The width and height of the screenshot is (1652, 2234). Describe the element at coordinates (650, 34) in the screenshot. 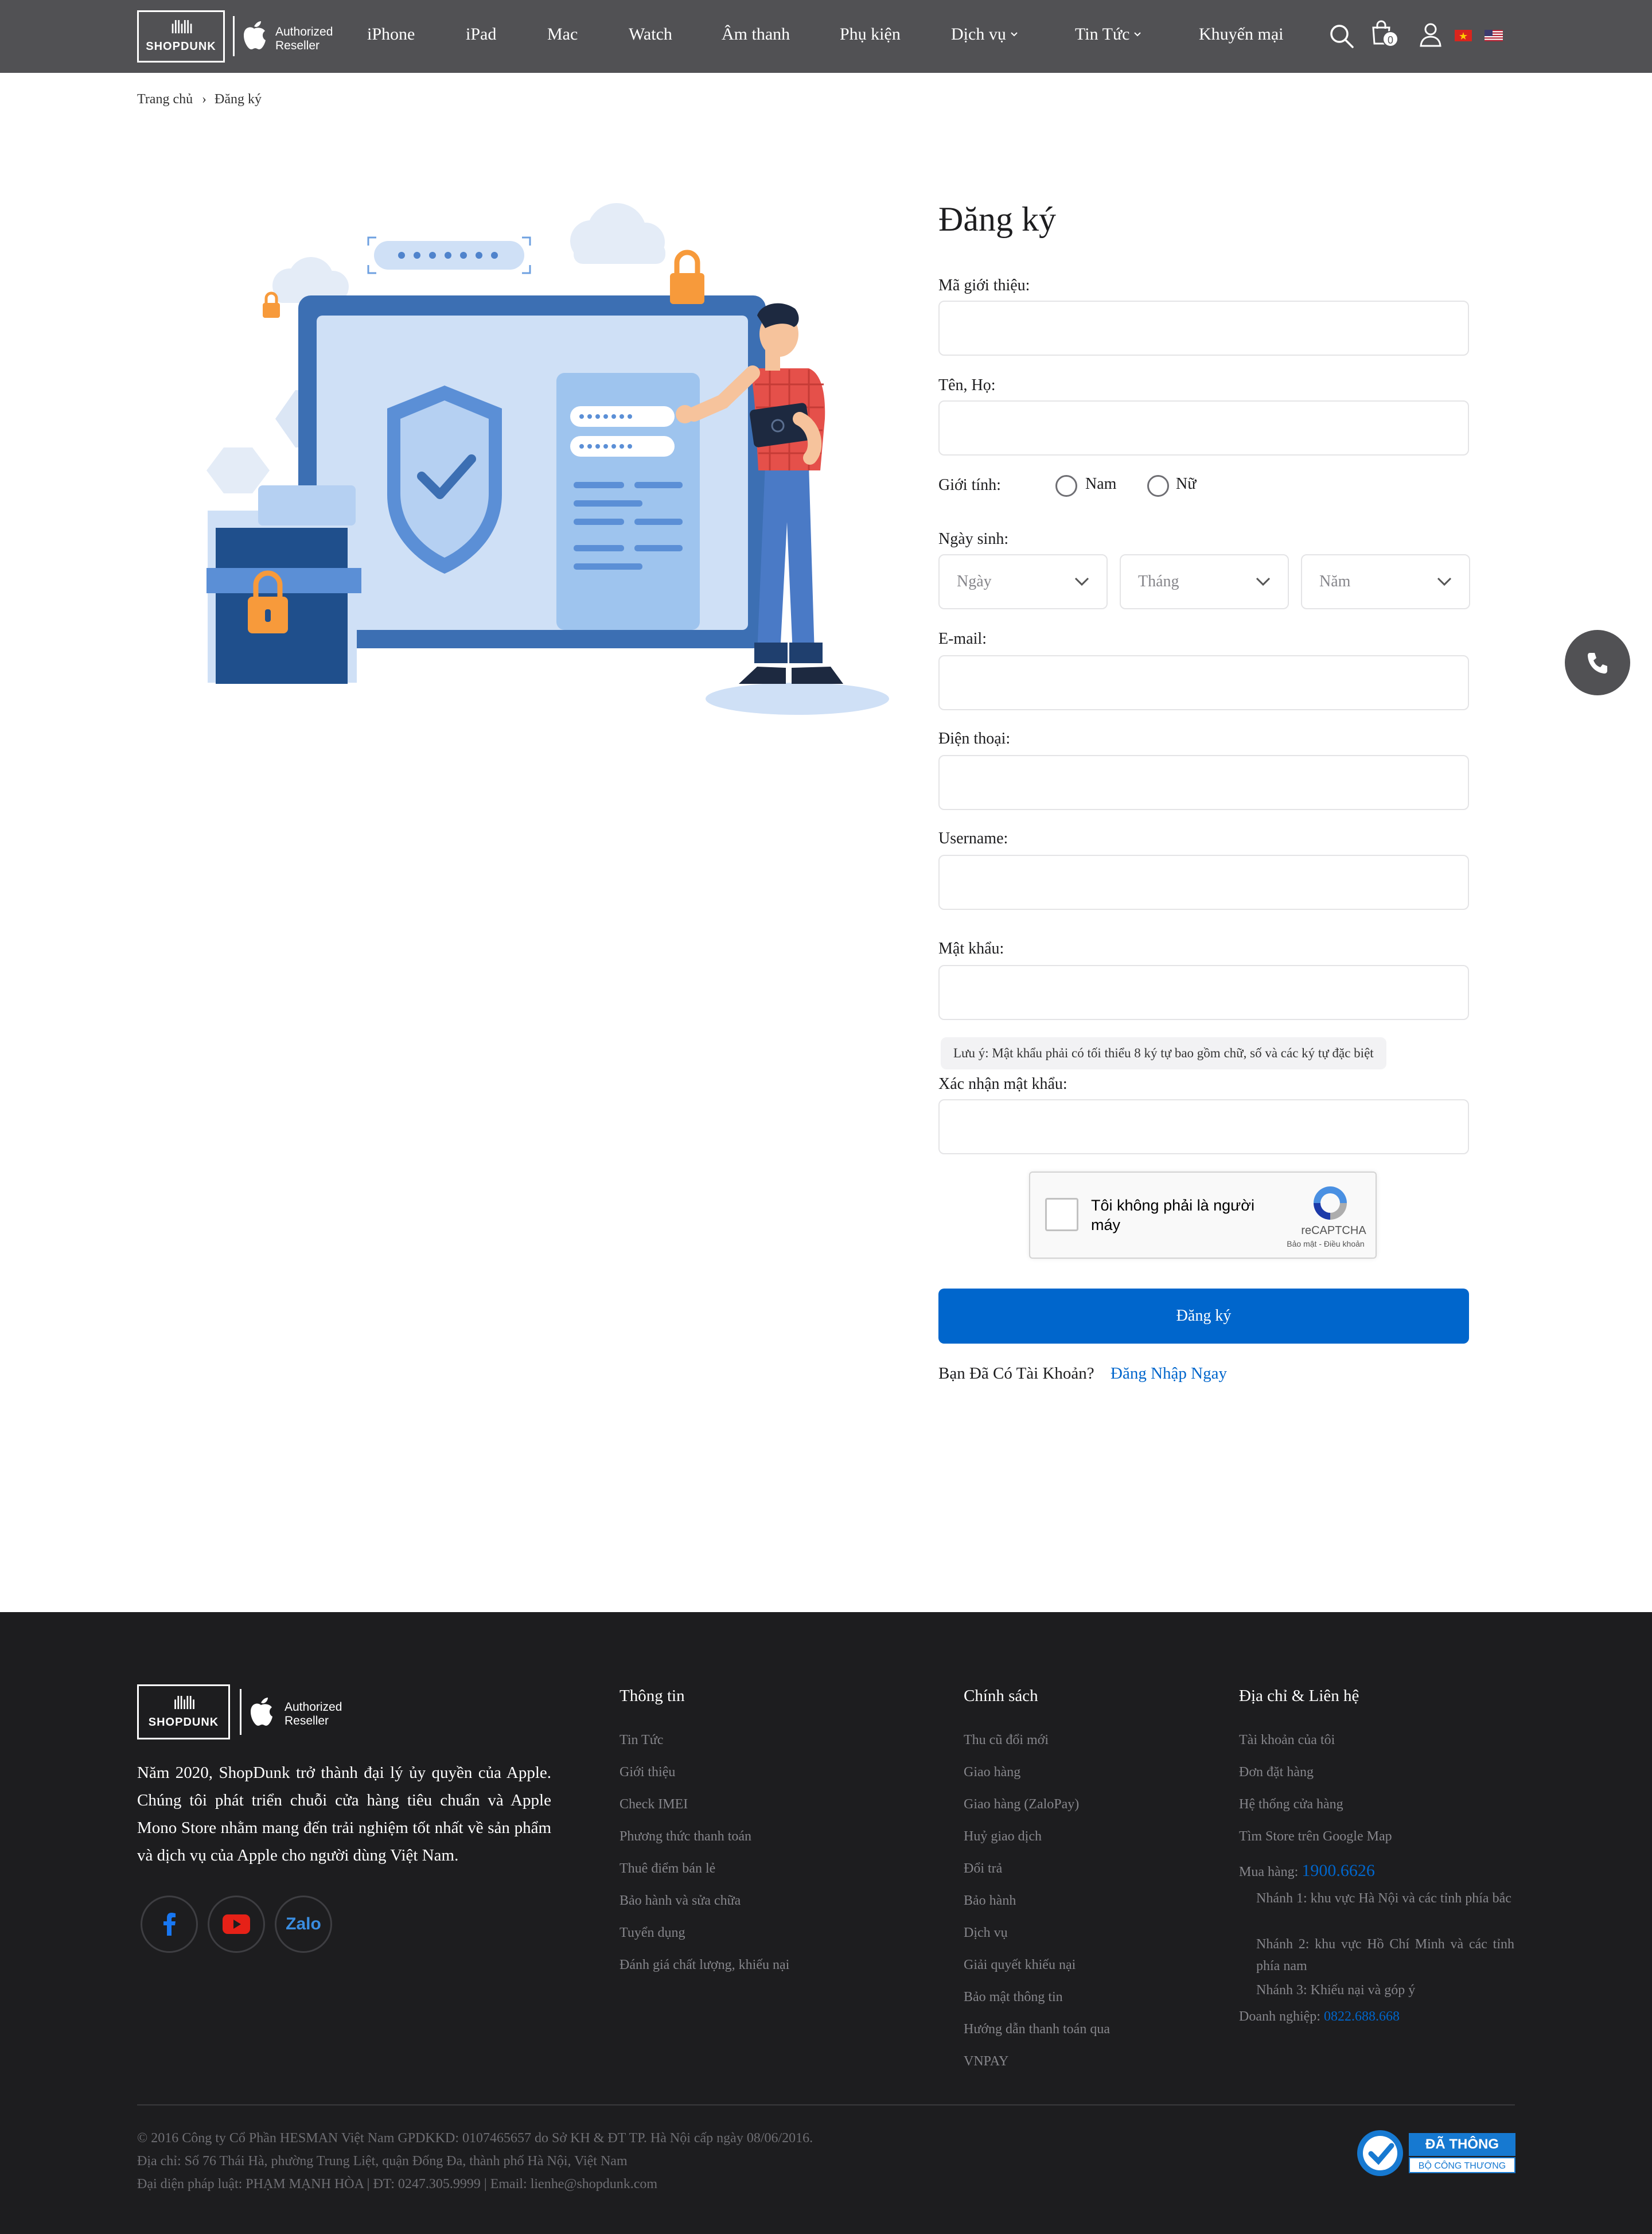

I see `nav-watch: Watch` at that location.